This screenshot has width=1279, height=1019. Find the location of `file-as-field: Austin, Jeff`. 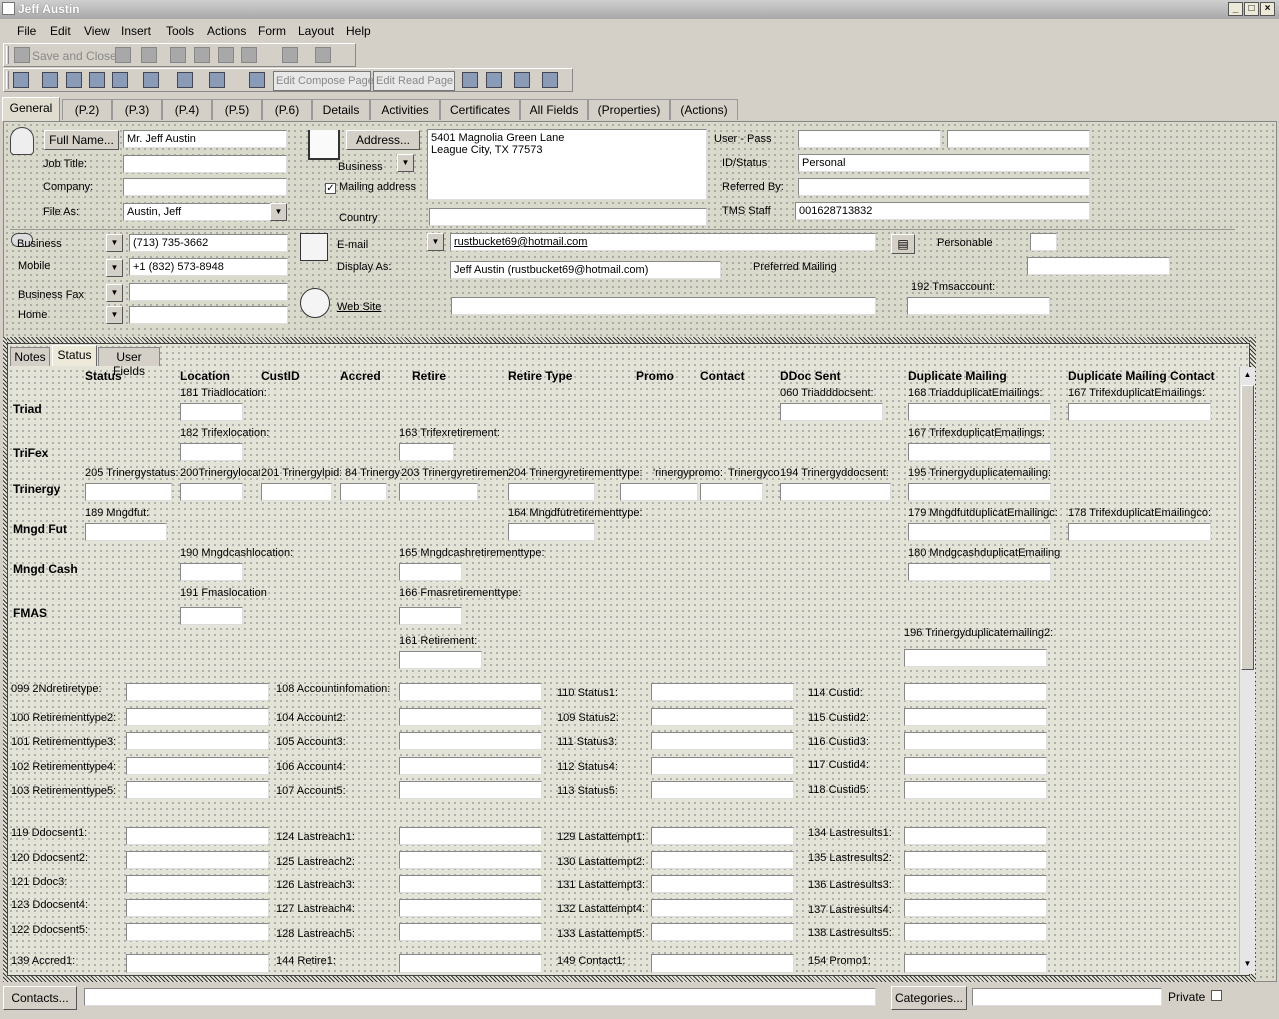

file-as-field: Austin, Jeff is located at coordinates (197, 212).